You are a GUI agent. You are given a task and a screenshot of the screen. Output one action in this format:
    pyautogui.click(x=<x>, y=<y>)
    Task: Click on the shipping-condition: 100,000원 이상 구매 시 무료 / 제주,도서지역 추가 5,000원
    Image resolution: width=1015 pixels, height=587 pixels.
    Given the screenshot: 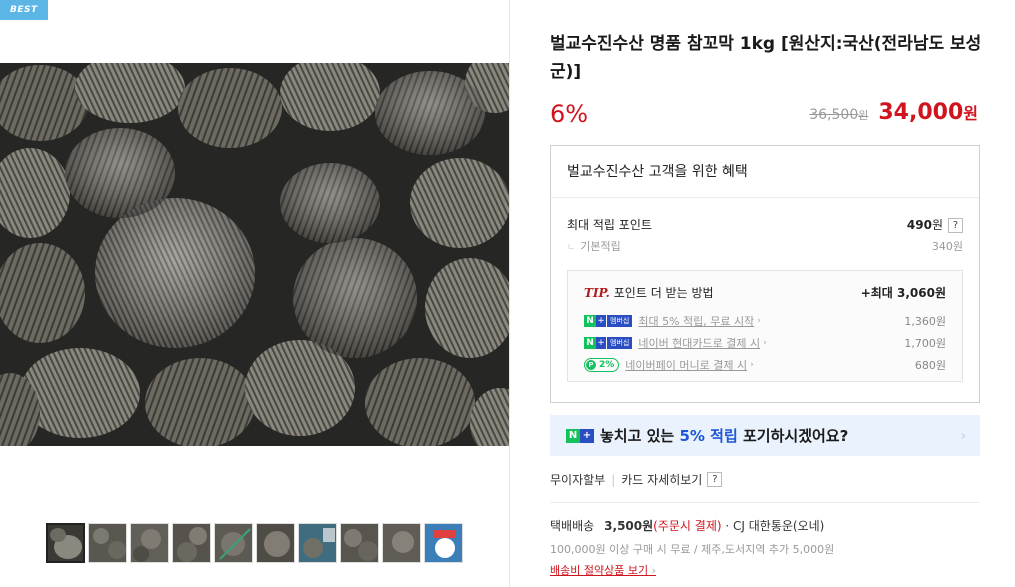 What is the action you would take?
    pyautogui.click(x=692, y=549)
    